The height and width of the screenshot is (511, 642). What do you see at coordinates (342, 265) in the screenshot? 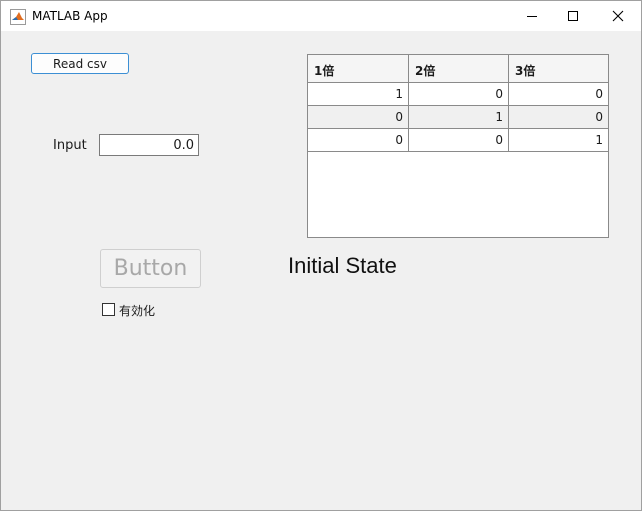
I see `state-label: Initial State` at bounding box center [342, 265].